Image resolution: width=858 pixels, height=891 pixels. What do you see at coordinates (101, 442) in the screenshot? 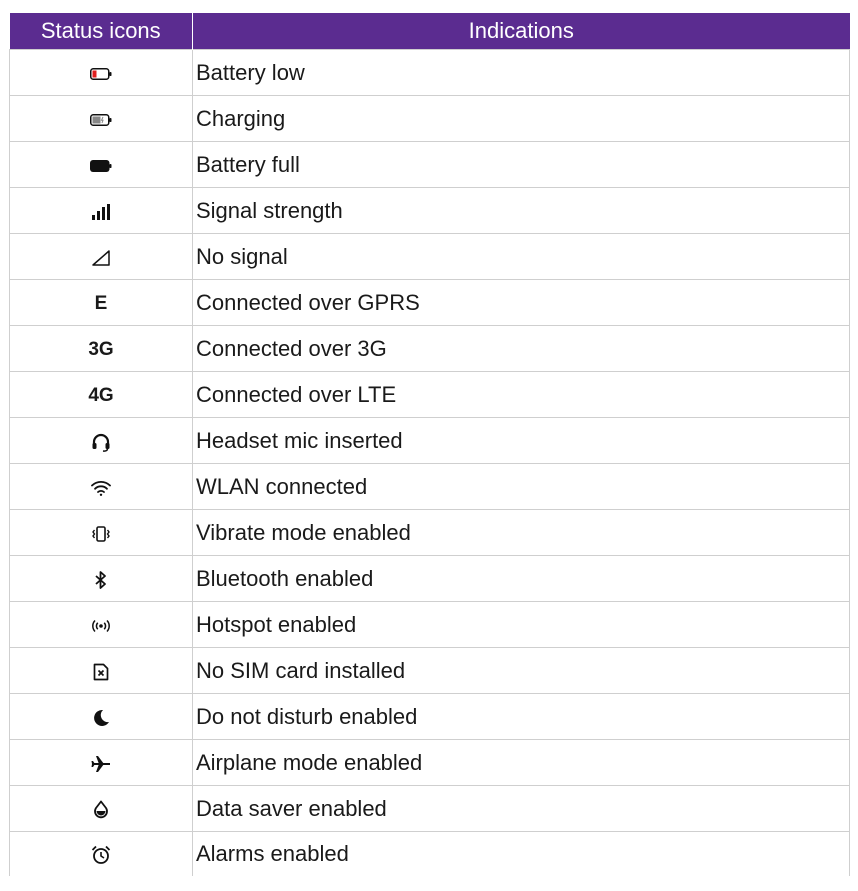
I see `headset-icon` at bounding box center [101, 442].